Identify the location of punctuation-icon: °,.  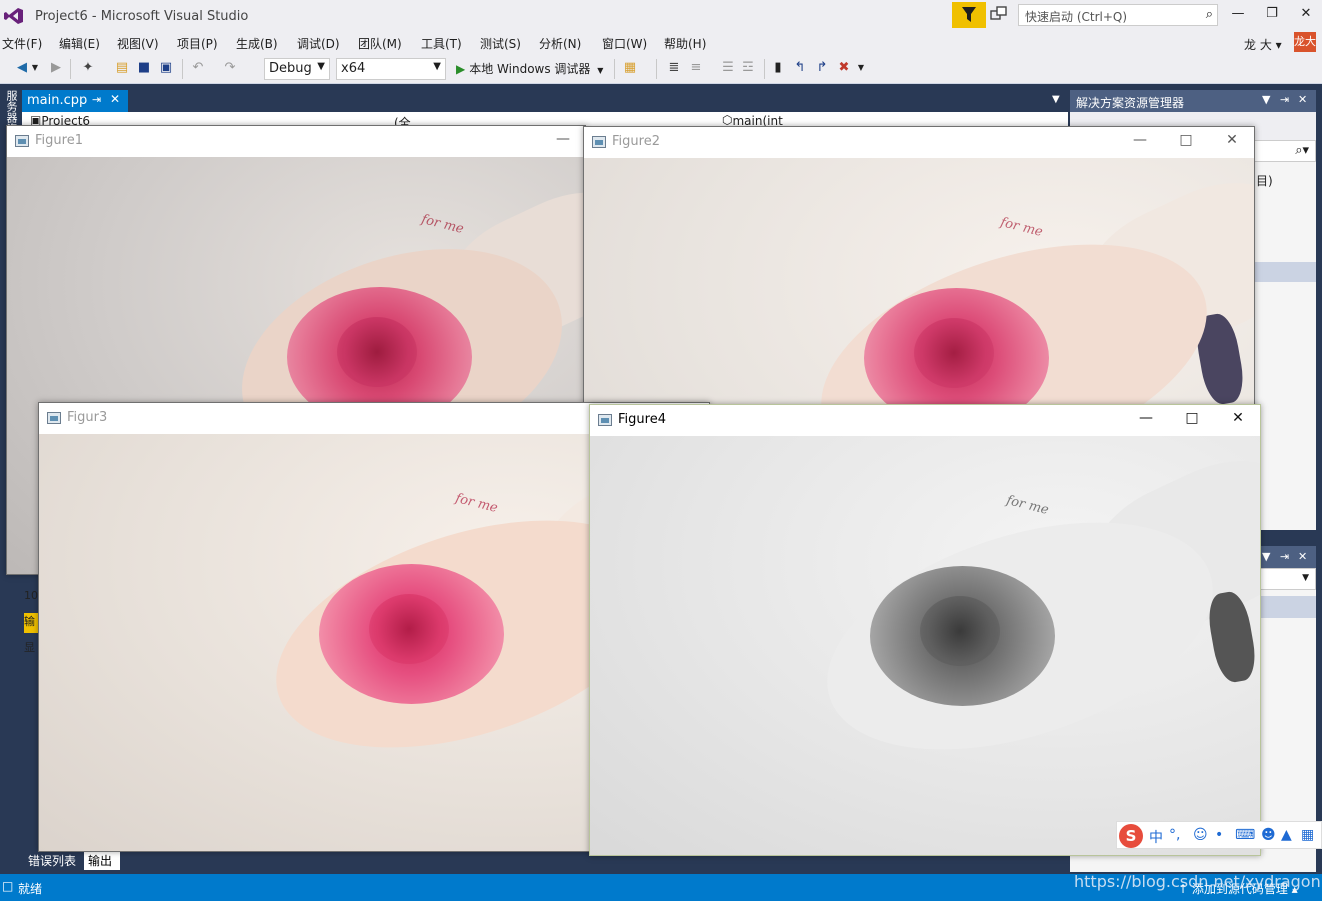
(1174, 835).